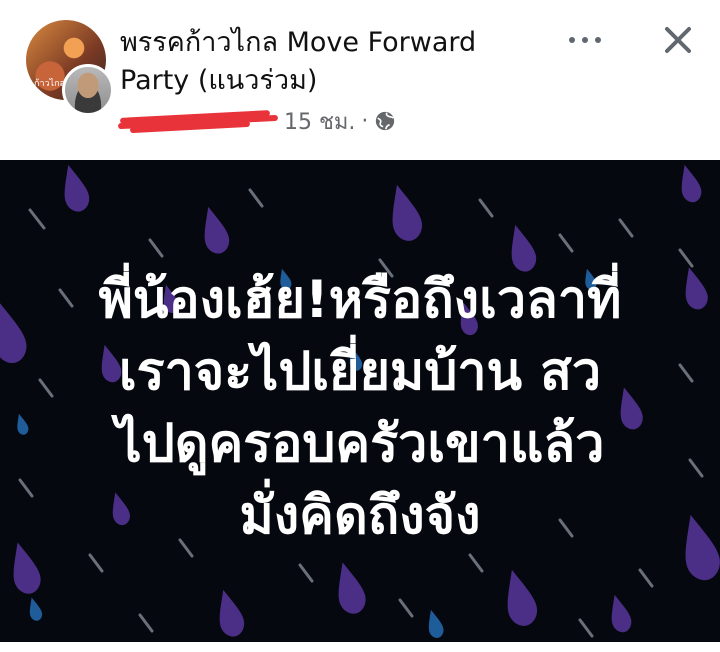 Image resolution: width=720 pixels, height=652 pixels. What do you see at coordinates (50, 84) in the screenshot?
I see `avatar-caption: ก้าวไกล` at bounding box center [50, 84].